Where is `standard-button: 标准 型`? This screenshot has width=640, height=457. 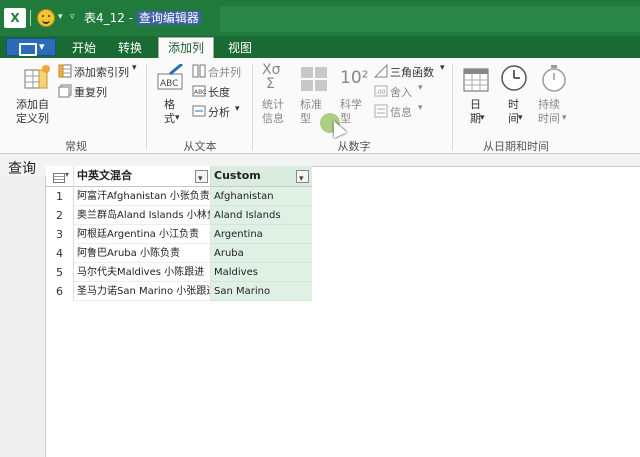 standard-button: 标准 型 is located at coordinates (311, 112).